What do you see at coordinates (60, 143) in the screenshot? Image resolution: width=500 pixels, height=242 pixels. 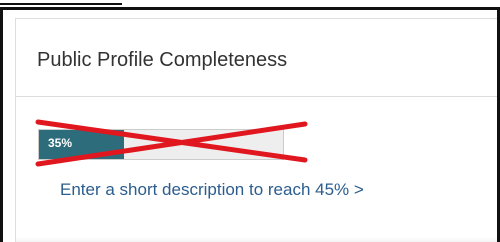 I see `progress-percent-label: 35%` at bounding box center [60, 143].